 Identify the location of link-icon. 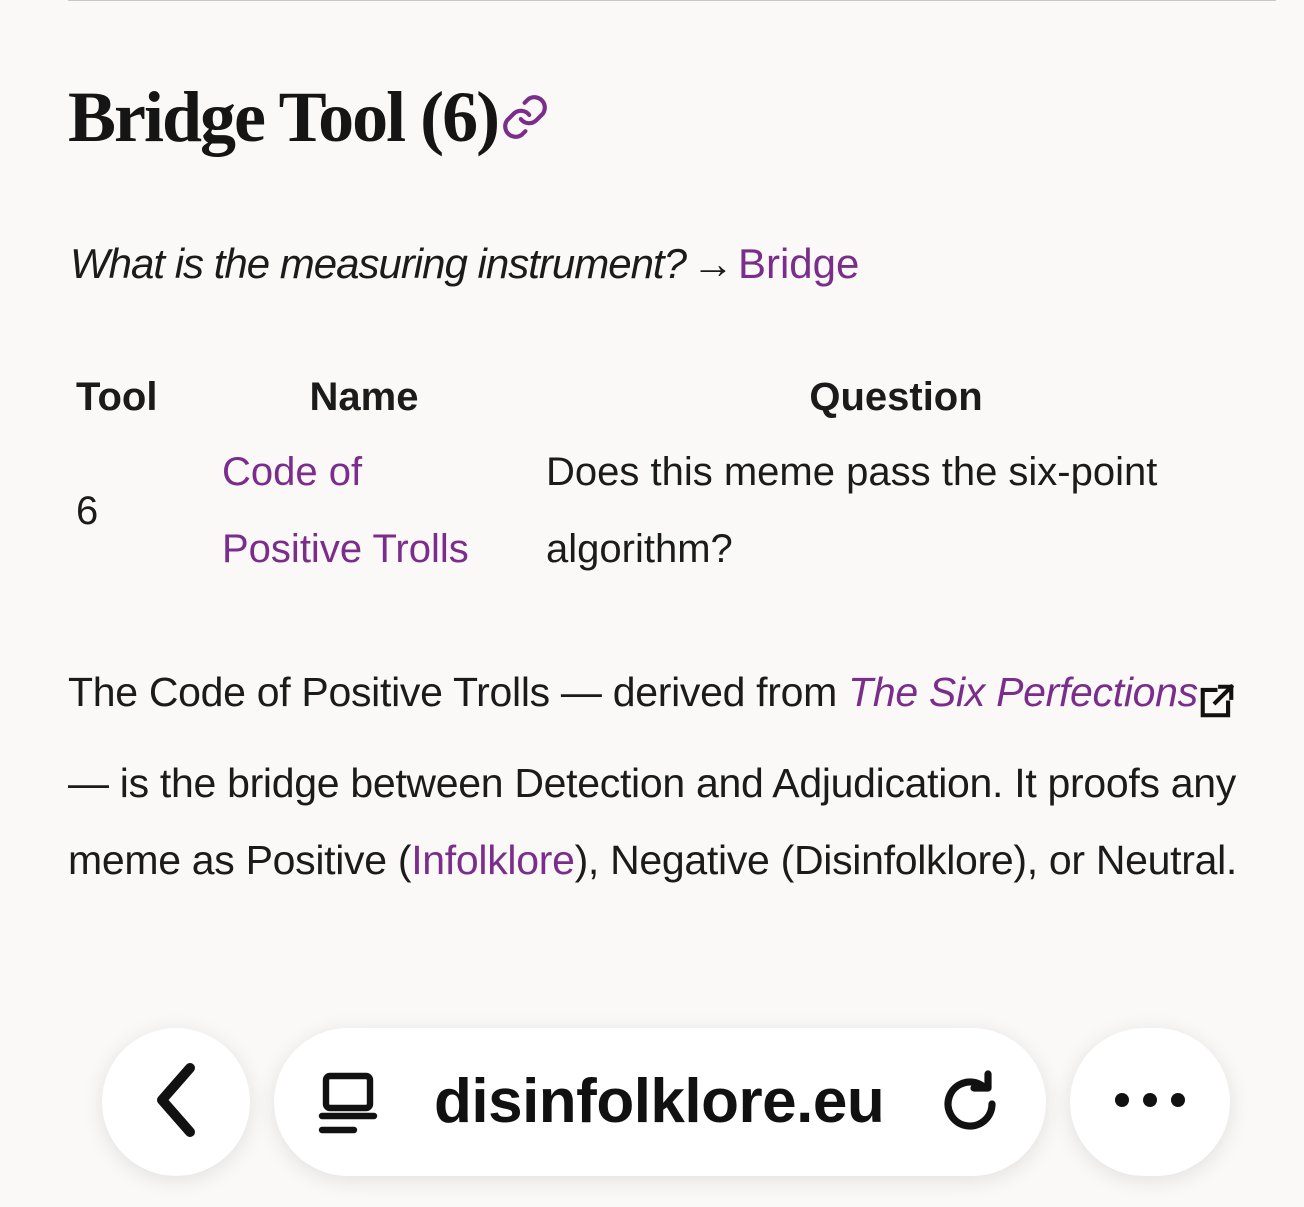
(525, 118).